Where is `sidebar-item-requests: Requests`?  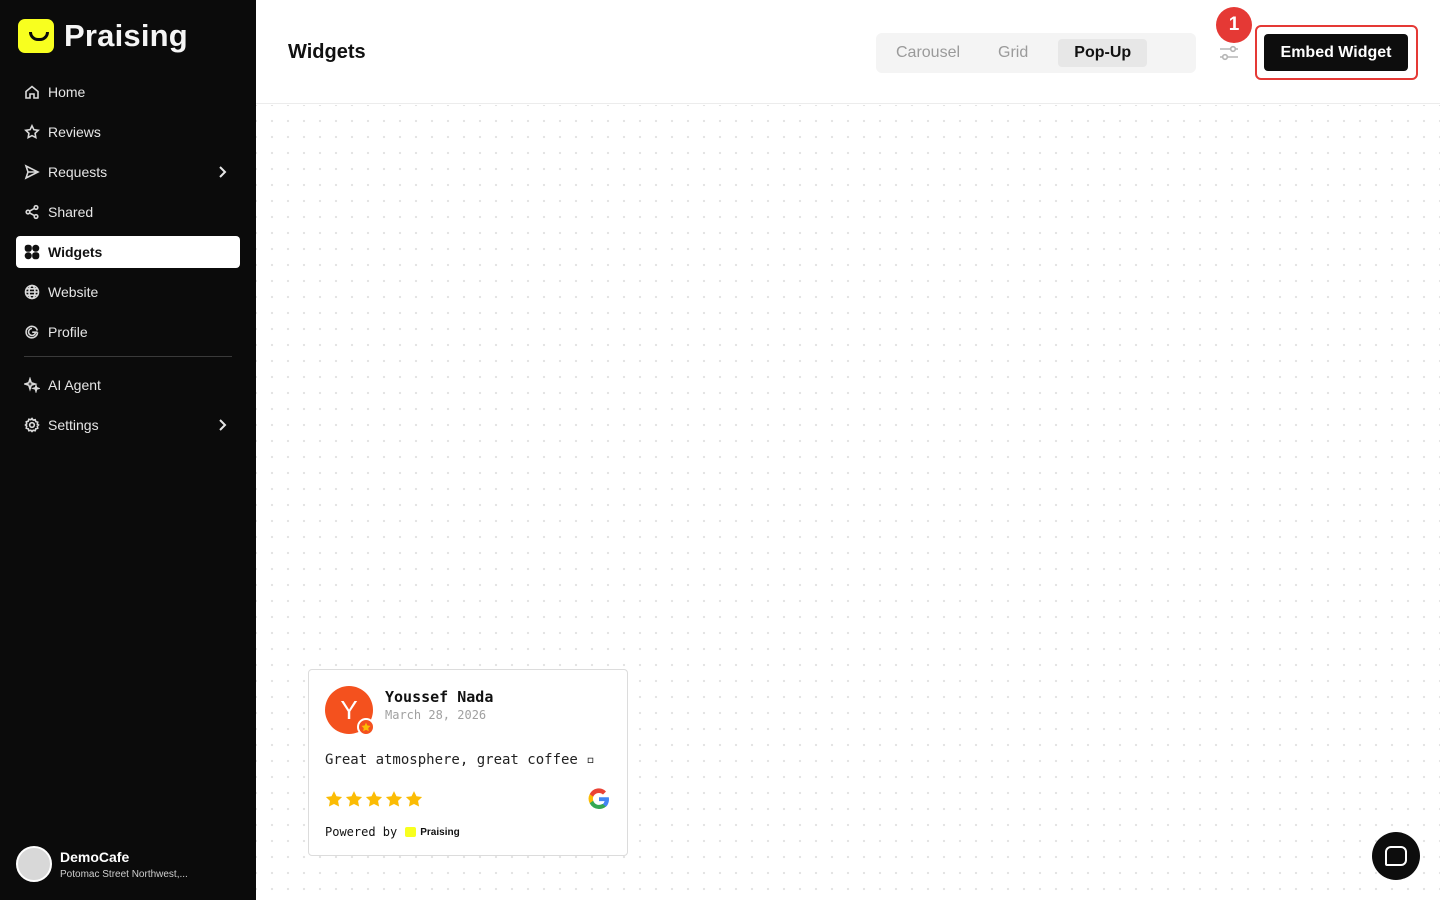 sidebar-item-requests: Requests is located at coordinates (128, 172).